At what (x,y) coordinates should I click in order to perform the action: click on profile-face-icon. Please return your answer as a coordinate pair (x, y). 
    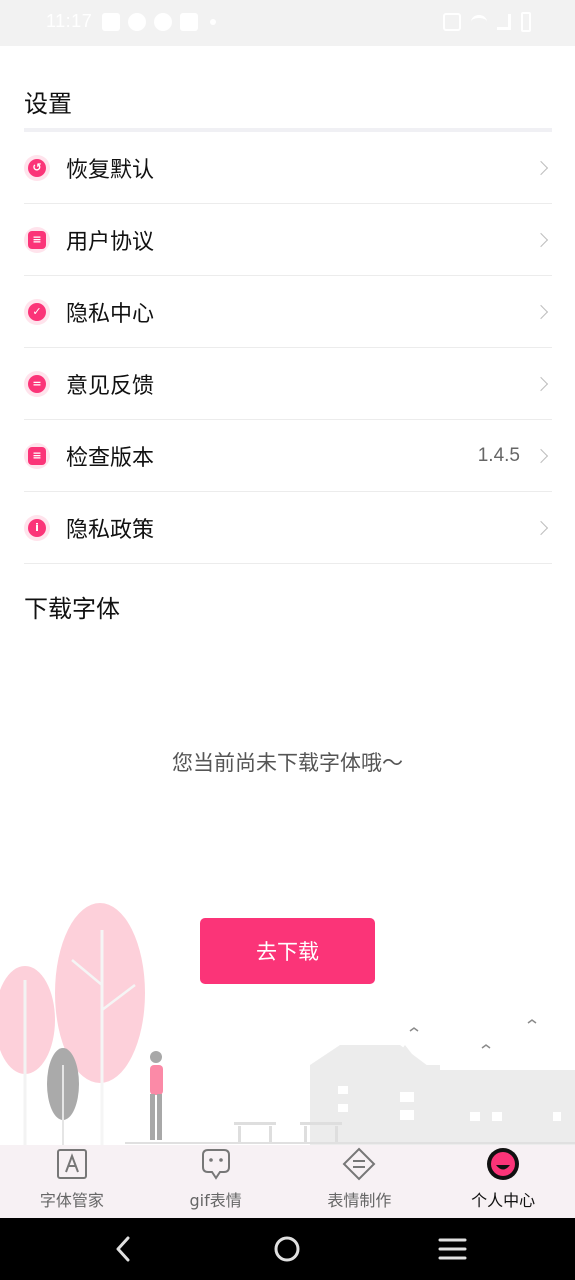
    Looking at the image, I should click on (503, 1164).